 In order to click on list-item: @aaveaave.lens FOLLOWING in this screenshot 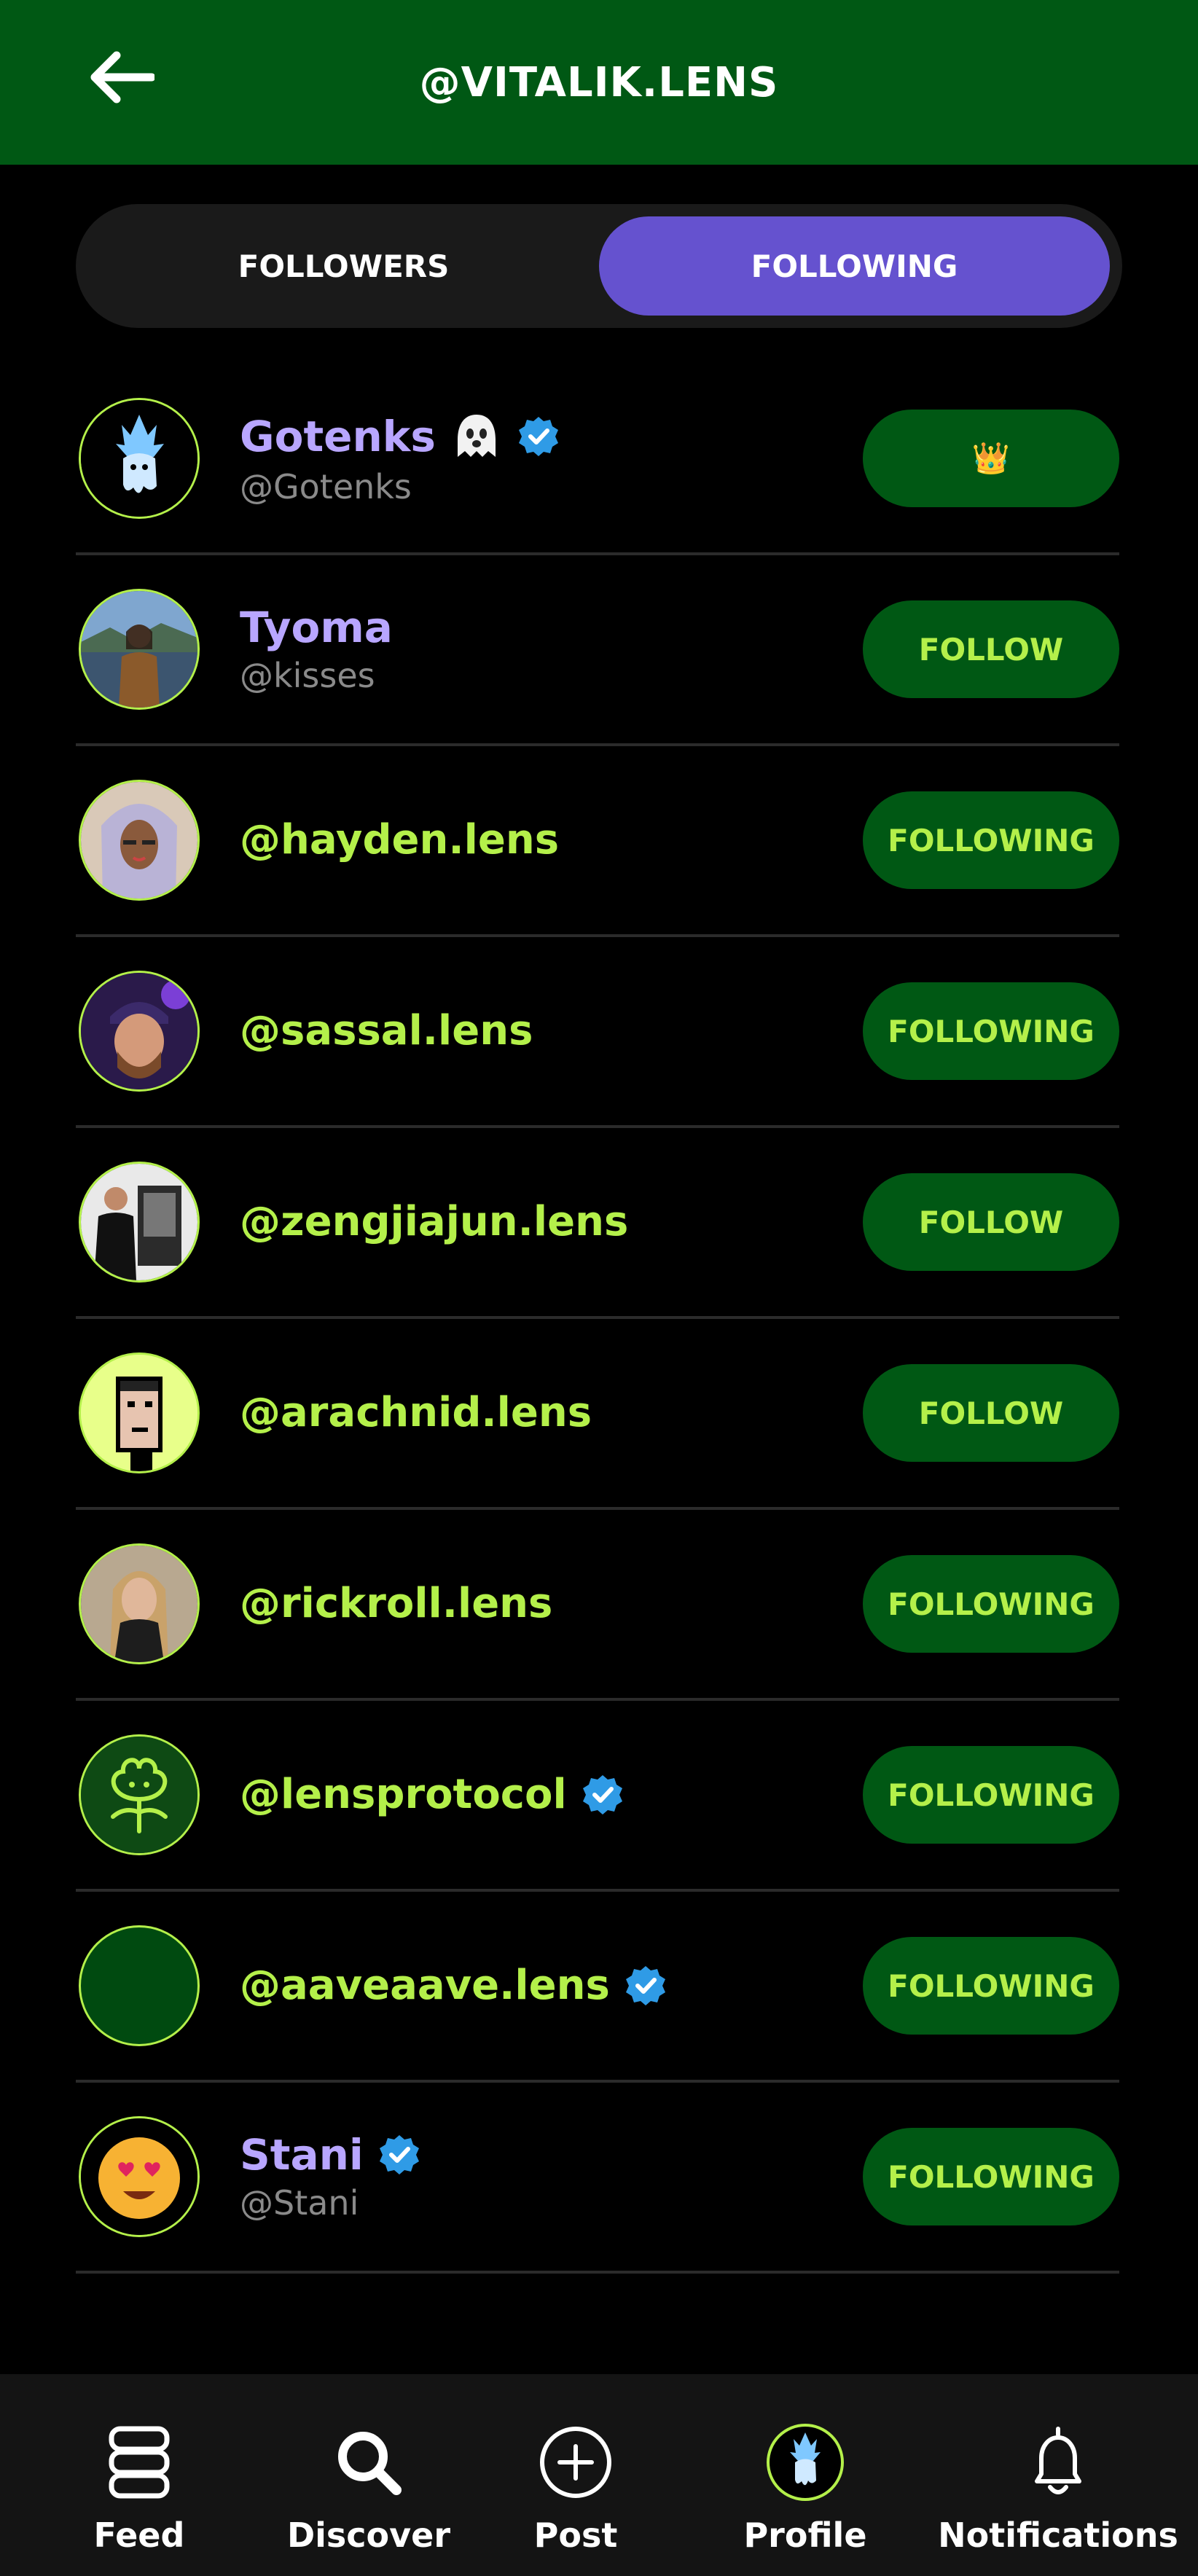, I will do `click(598, 1987)`.